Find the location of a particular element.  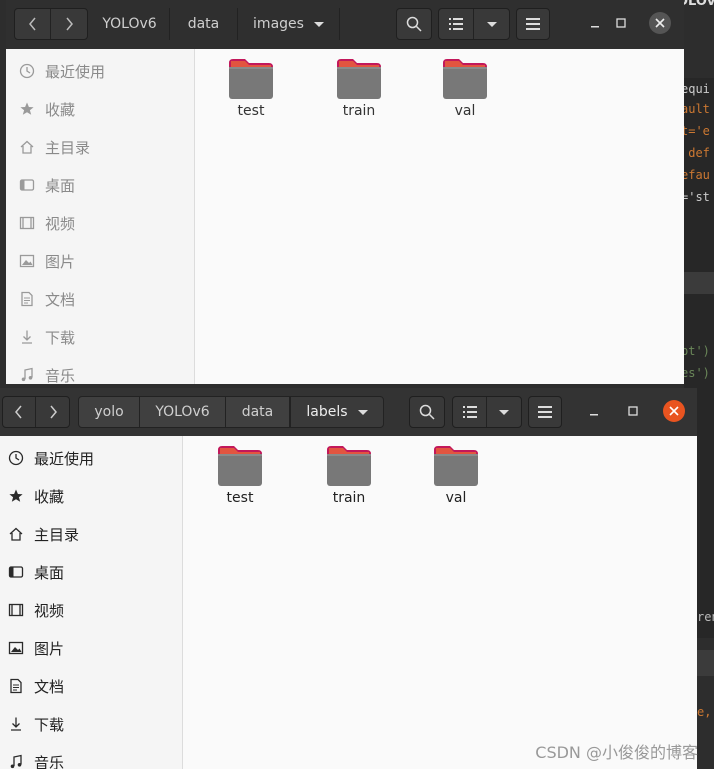

maximize-icon is located at coordinates (621, 23).